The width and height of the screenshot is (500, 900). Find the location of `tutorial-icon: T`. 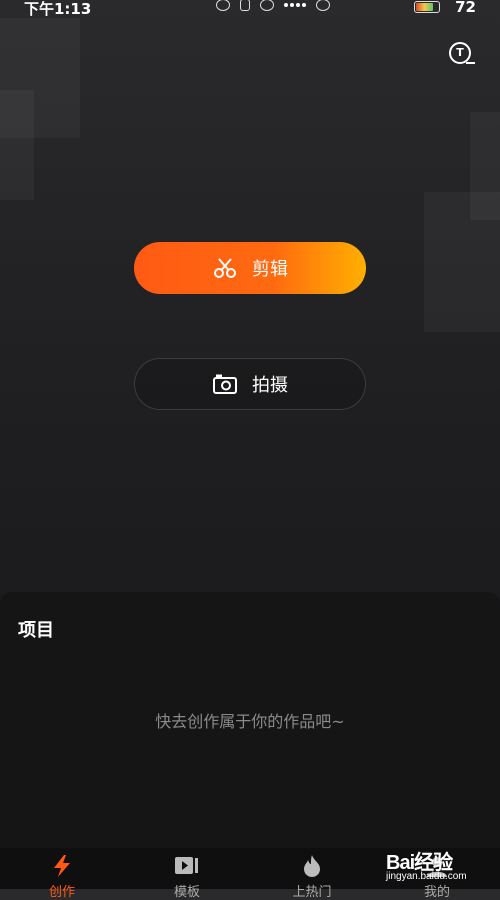

tutorial-icon: T is located at coordinates (462, 53).